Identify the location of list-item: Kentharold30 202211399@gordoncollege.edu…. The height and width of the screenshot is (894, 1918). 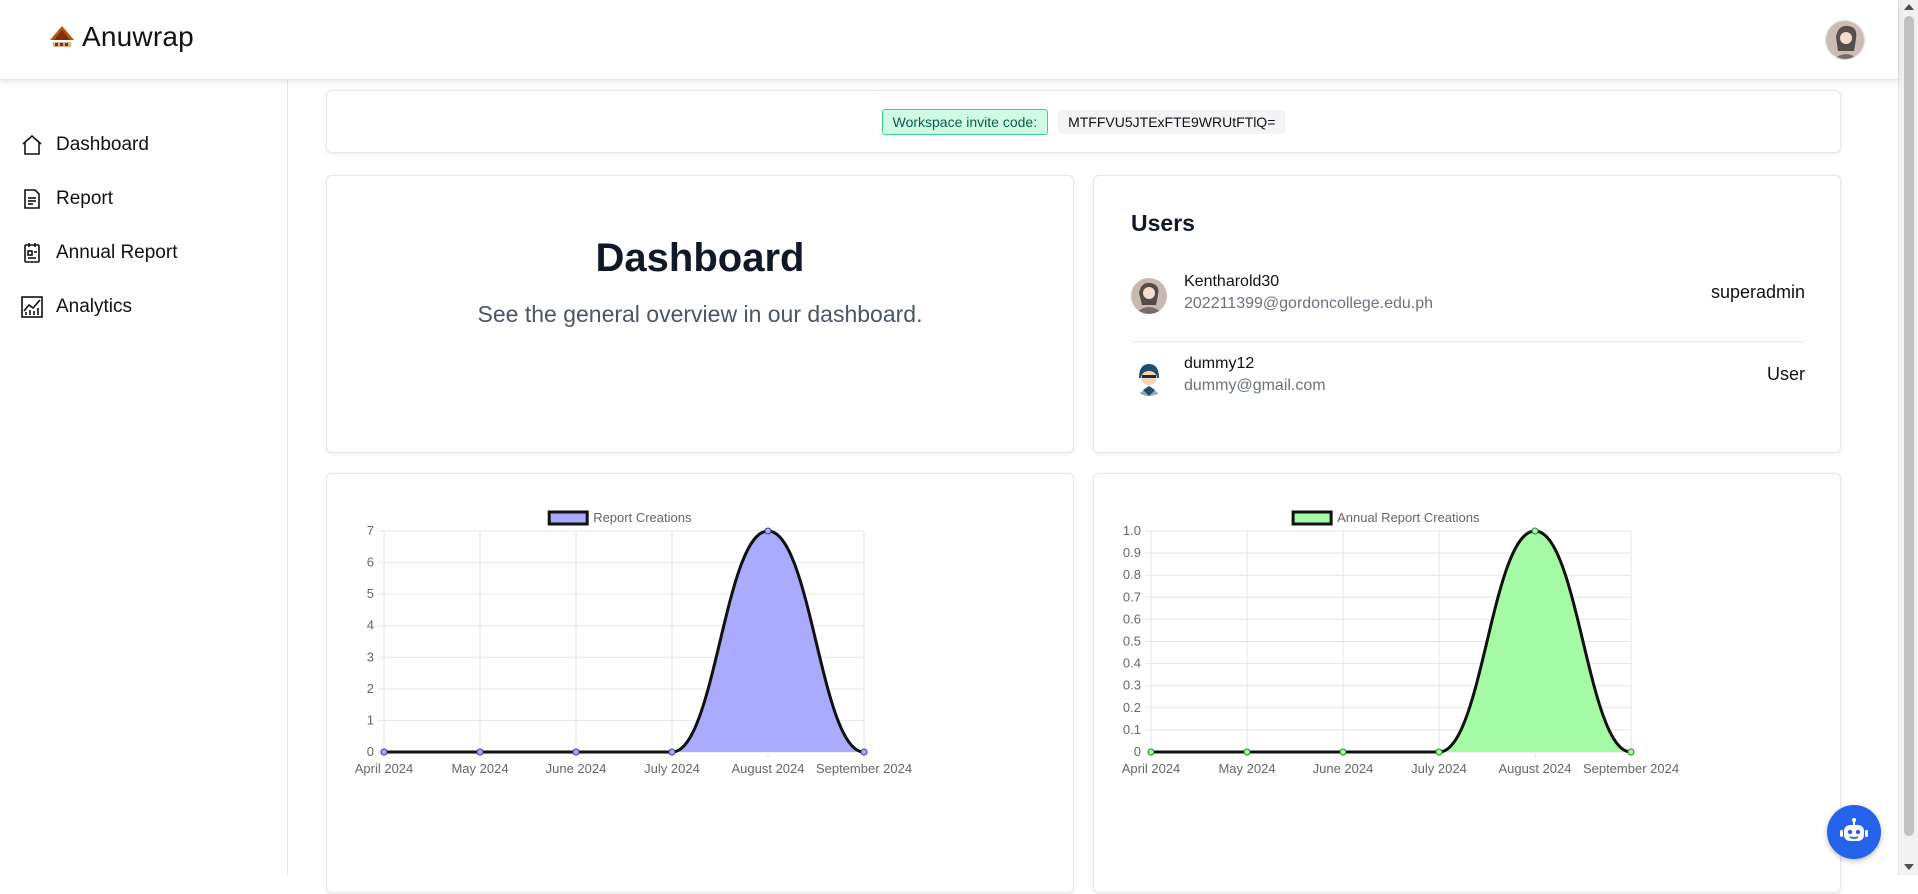
(1468, 301).